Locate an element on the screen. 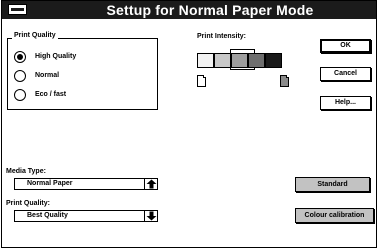 The width and height of the screenshot is (379, 250). dark-page-icon is located at coordinates (284, 81).